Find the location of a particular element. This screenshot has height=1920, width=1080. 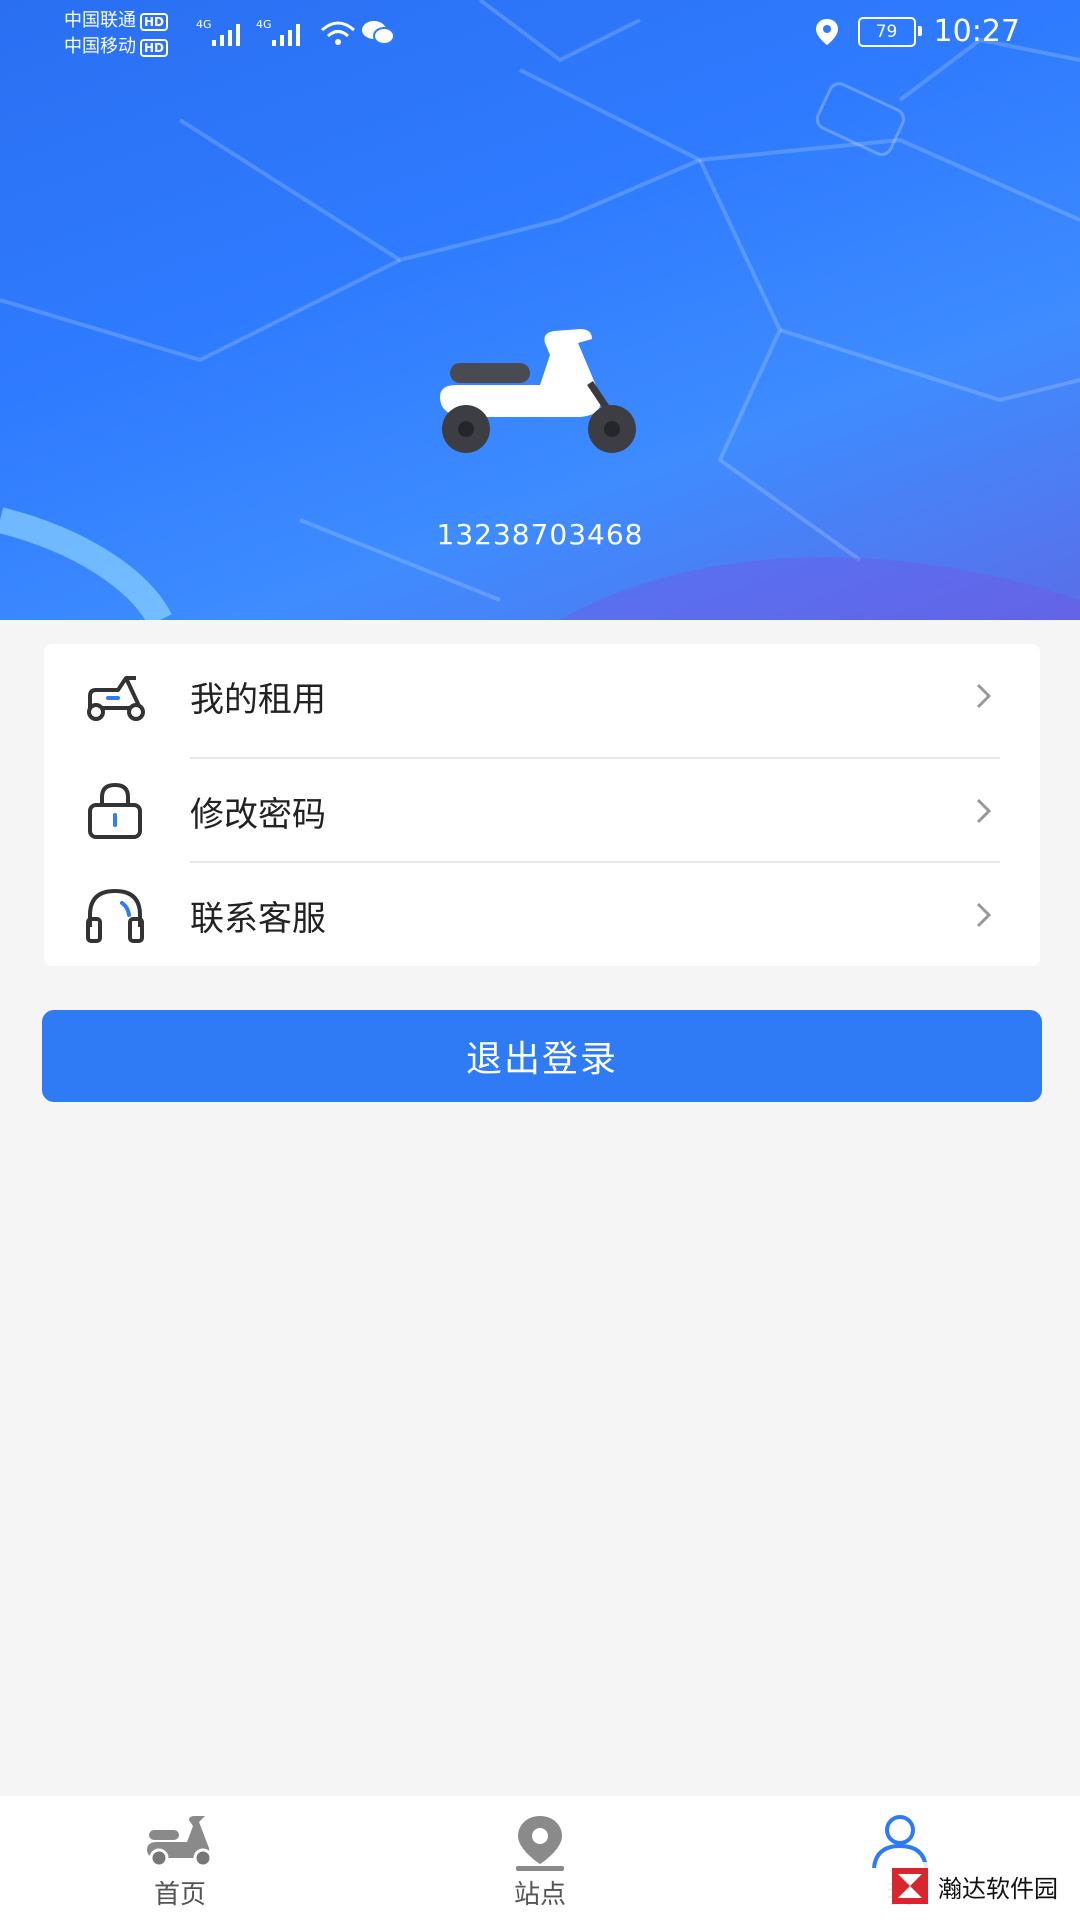

watermark: 瀚达软件园 is located at coordinates (973, 1886).